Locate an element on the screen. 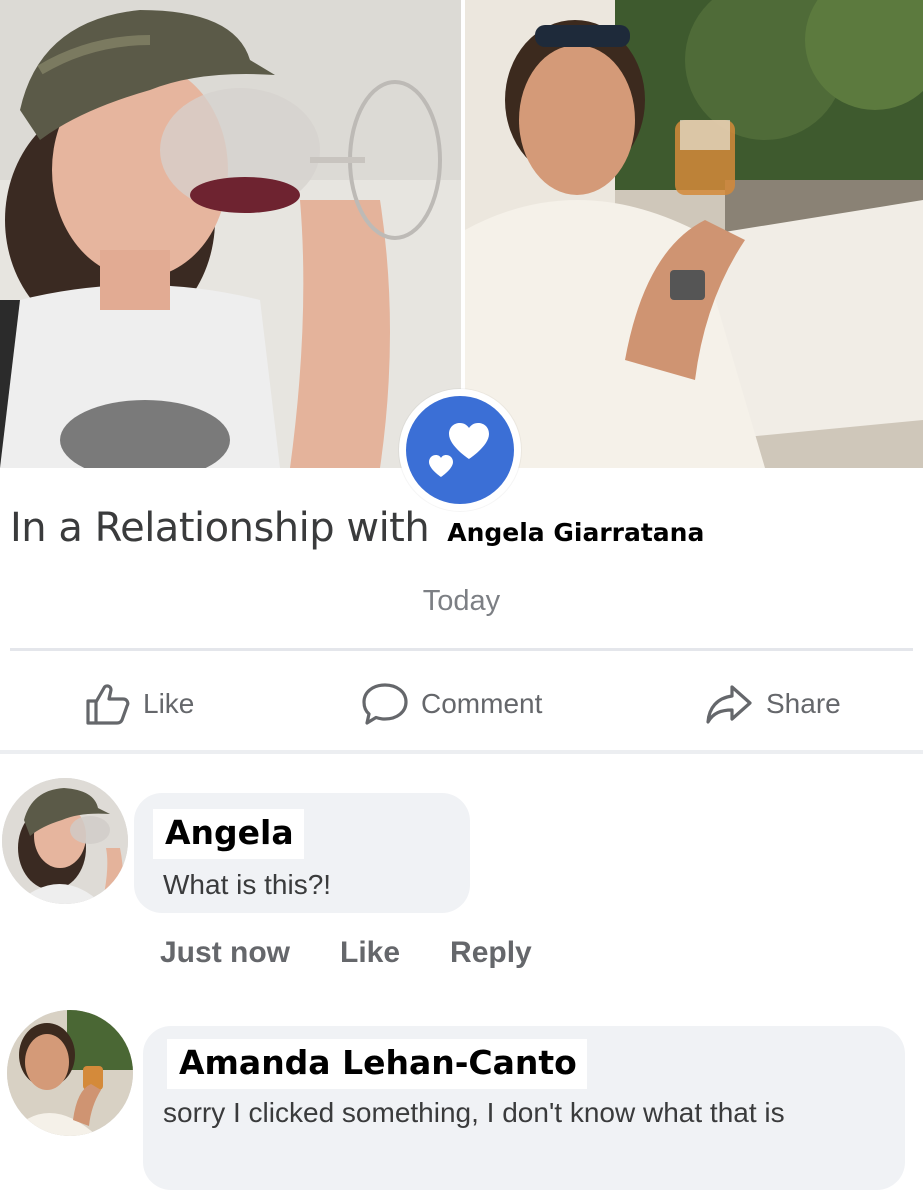 The height and width of the screenshot is (1200, 923). comment-button: Comment is located at coordinates (451, 704).